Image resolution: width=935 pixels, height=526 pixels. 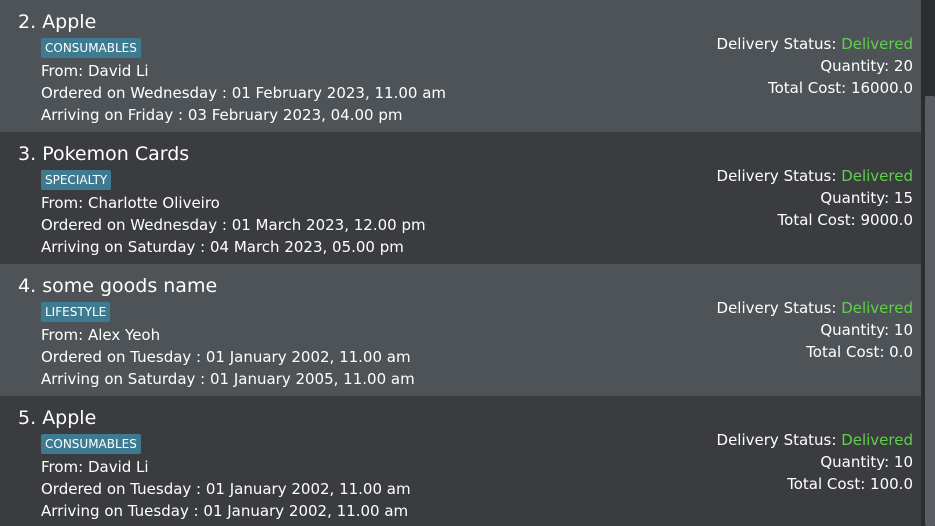 What do you see at coordinates (930, 311) in the screenshot?
I see `scrollbar-thumb` at bounding box center [930, 311].